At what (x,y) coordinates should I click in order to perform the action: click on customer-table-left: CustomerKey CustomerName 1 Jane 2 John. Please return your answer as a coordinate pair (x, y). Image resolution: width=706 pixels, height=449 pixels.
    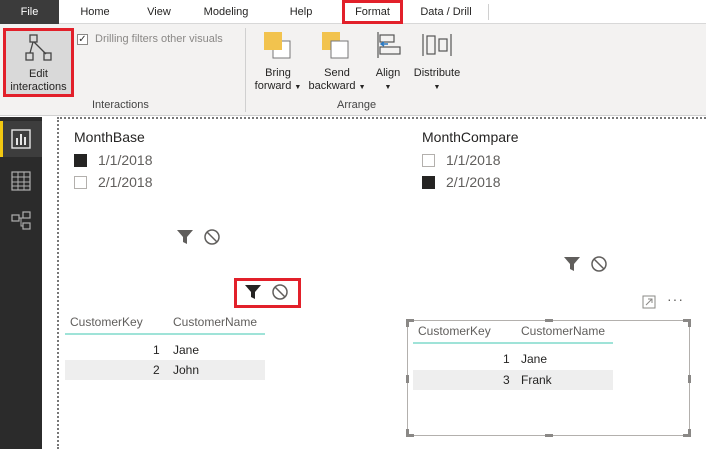
    Looking at the image, I should click on (165, 346).